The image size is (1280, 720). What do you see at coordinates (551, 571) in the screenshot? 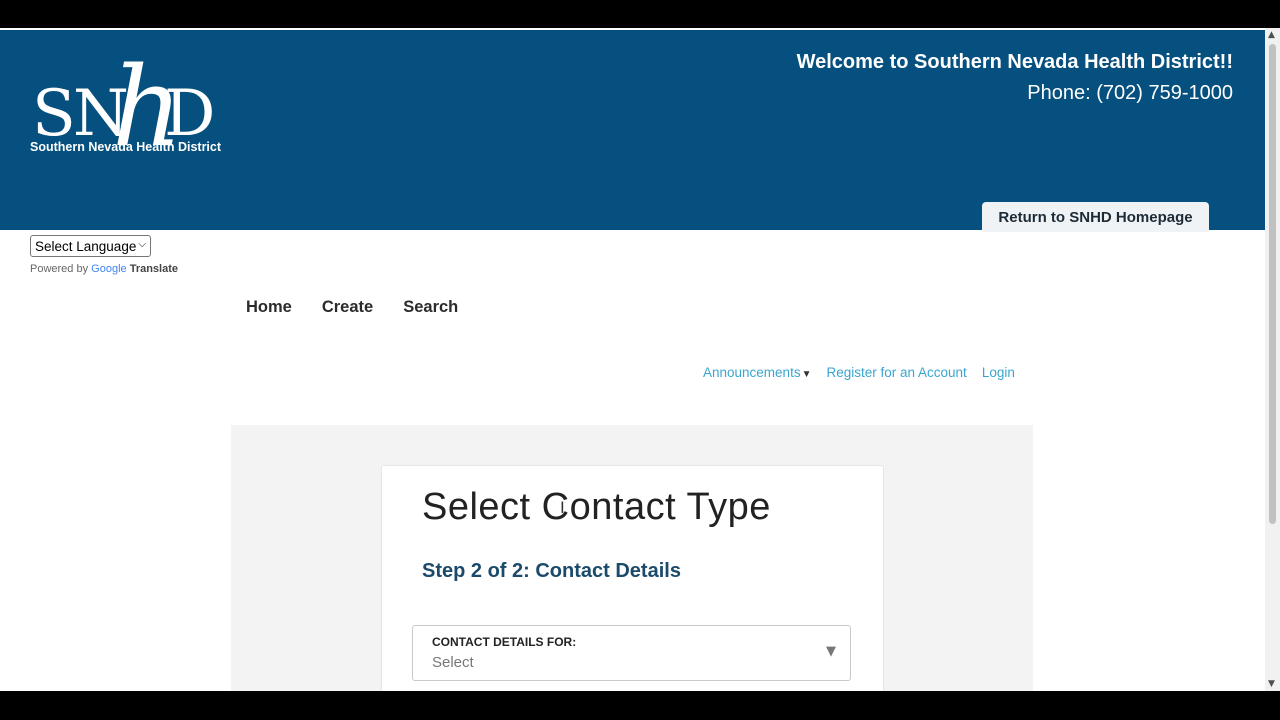
I see `step-heading: Step 2 of 2: Contact Details` at bounding box center [551, 571].